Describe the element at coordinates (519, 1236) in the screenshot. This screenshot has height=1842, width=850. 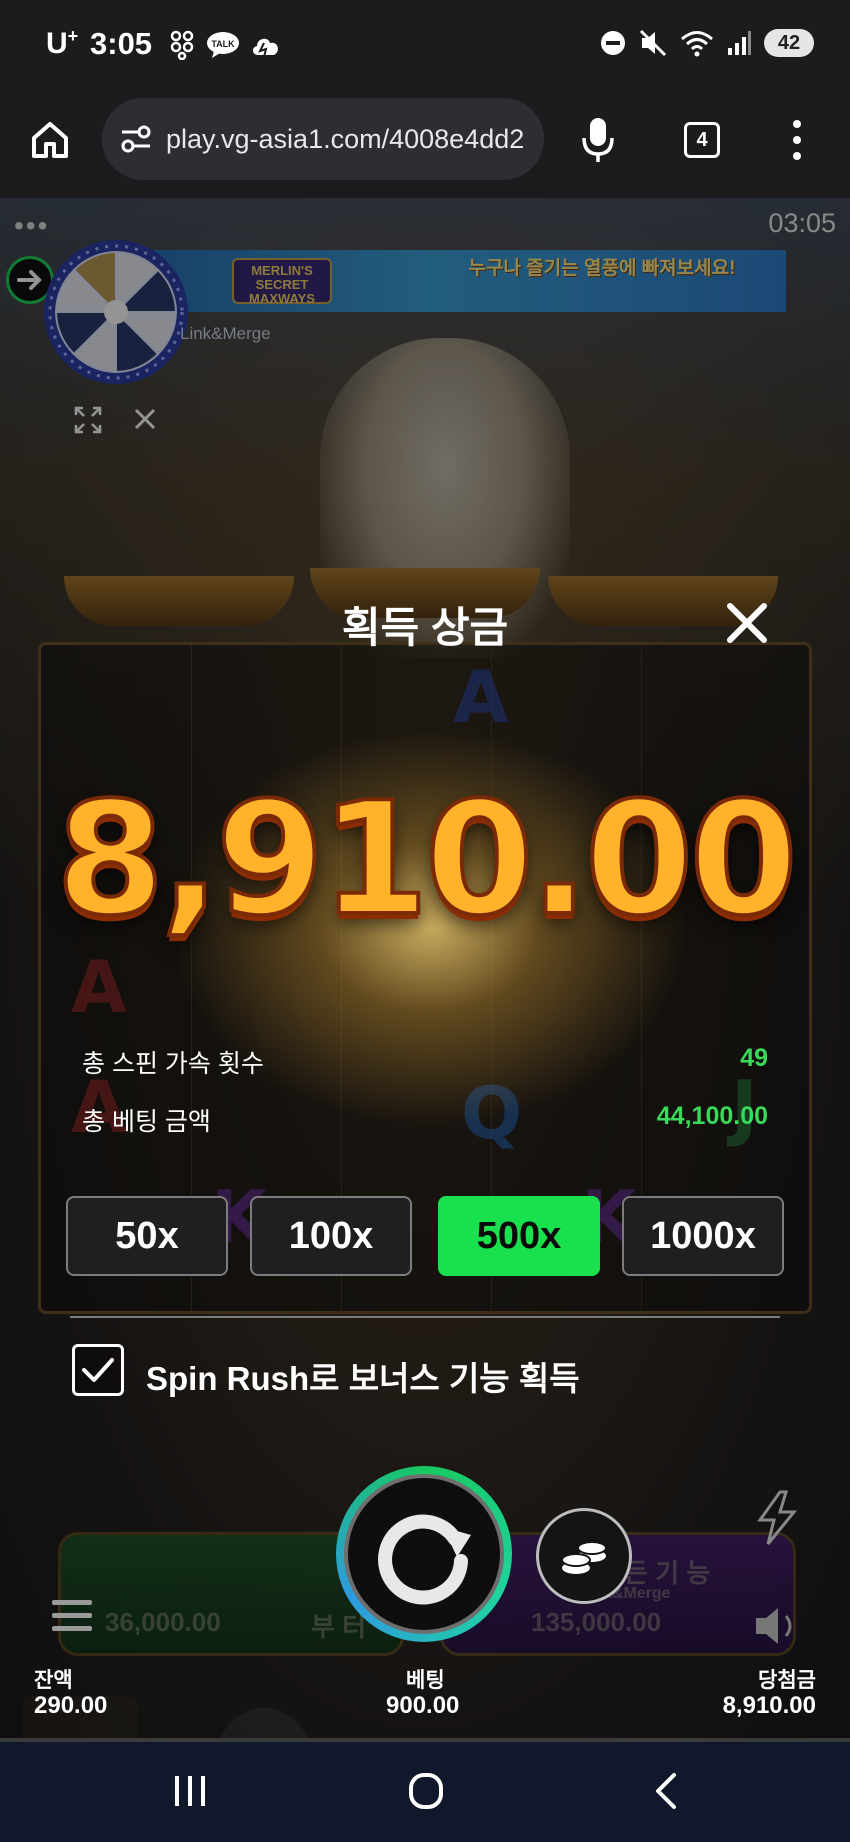
I see `multiplier-500x-button: 500x` at that location.